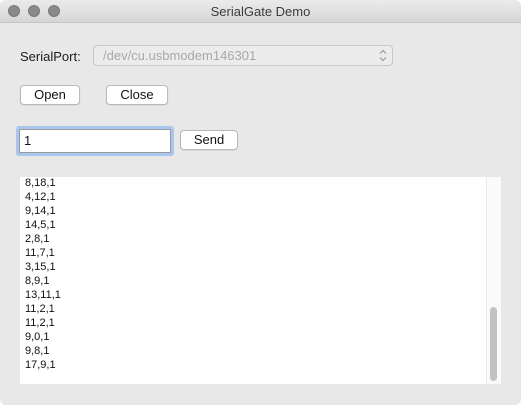  What do you see at coordinates (493, 344) in the screenshot?
I see `log-scrollbar-thumb` at bounding box center [493, 344].